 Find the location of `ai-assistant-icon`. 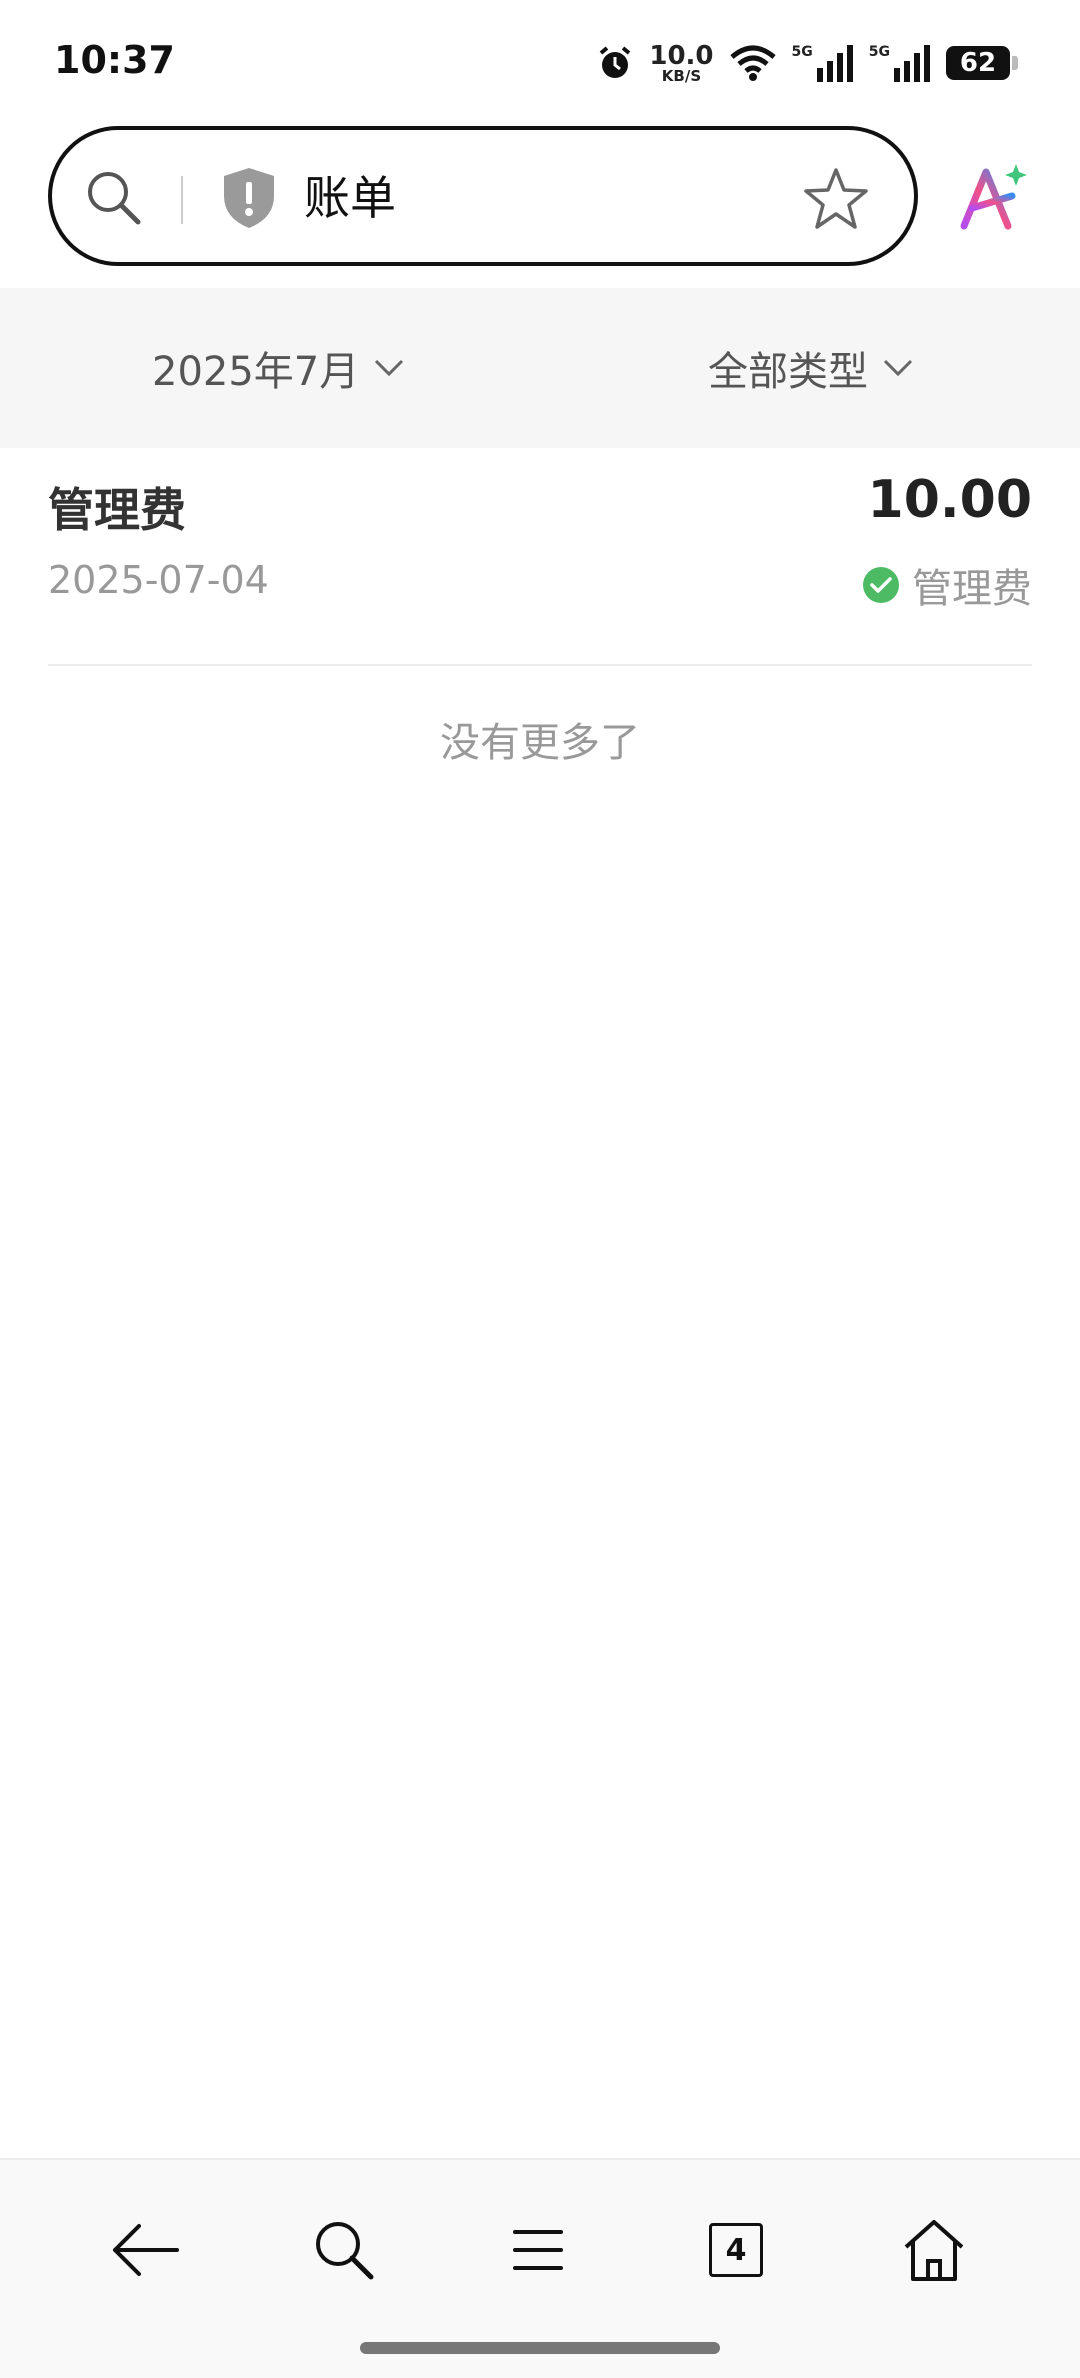

ai-assistant-icon is located at coordinates (993, 197).